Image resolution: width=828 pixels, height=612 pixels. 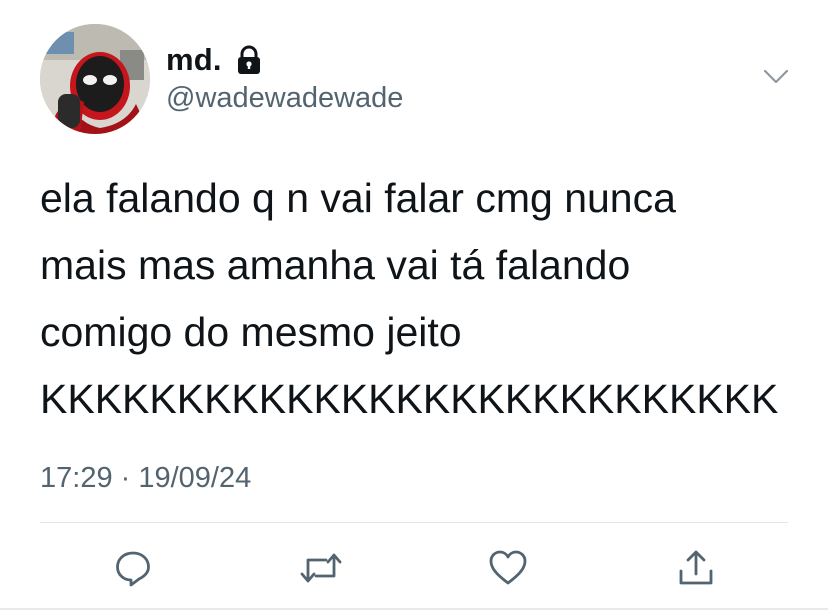 I want to click on share-button, so click(x=696, y=568).